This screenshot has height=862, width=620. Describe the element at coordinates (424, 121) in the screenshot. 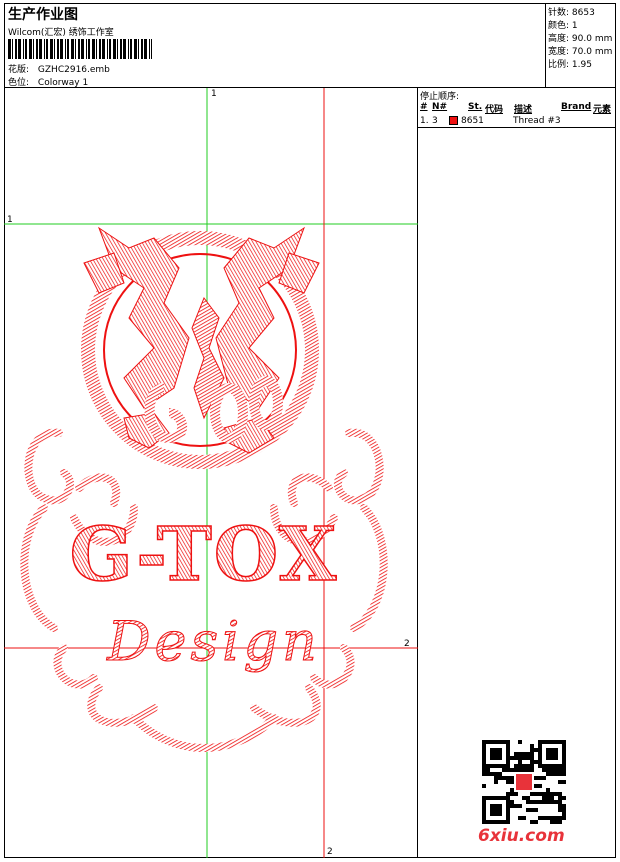

I see `row-index: 1.` at that location.